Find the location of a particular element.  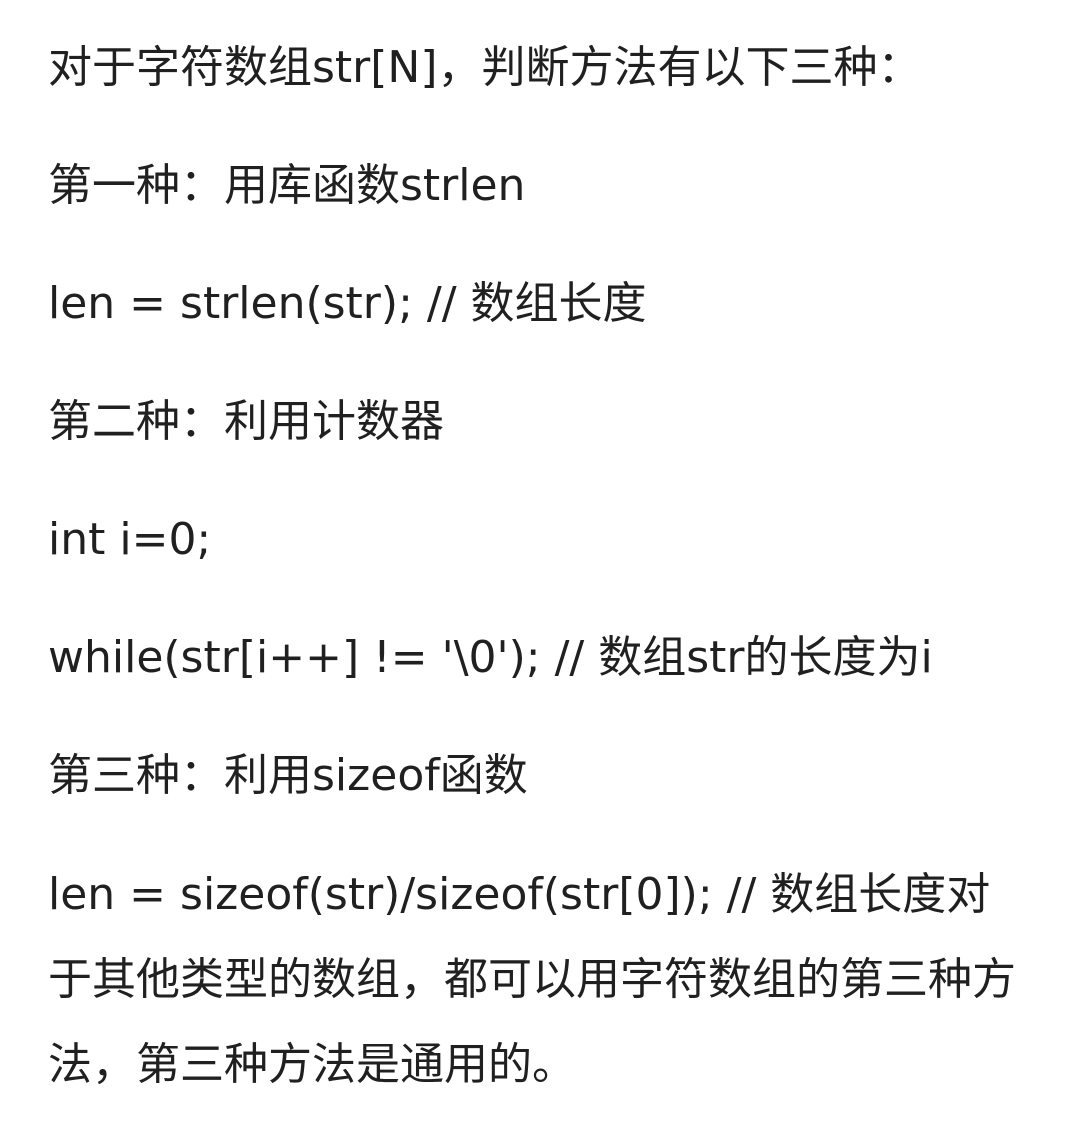

method-three-heading: 第三种：利用sizeof函数 is located at coordinates (288, 775).